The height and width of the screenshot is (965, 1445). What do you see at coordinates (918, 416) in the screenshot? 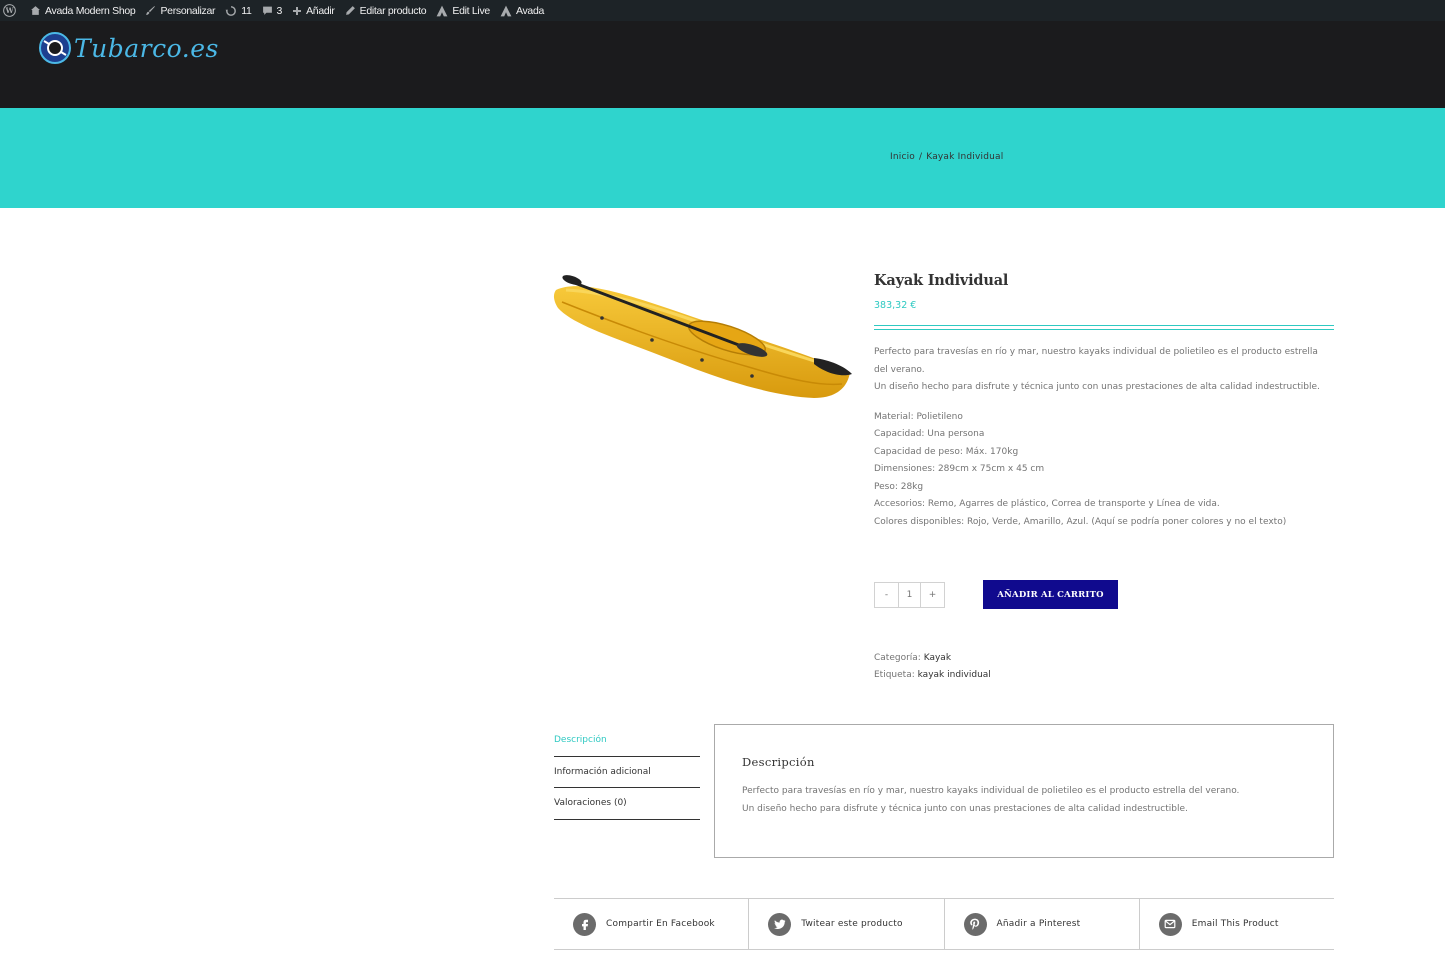
I see `spec-line: Material: Polietileno` at bounding box center [918, 416].